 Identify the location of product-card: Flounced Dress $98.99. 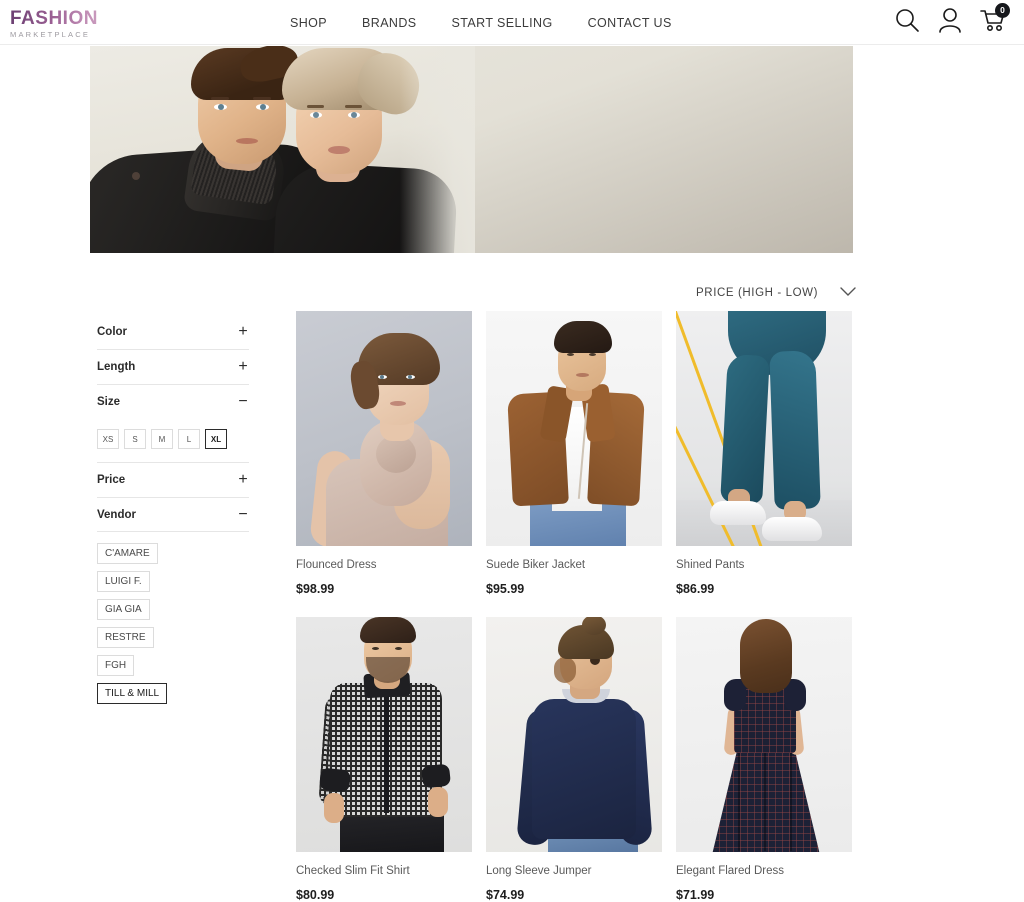
(384, 453).